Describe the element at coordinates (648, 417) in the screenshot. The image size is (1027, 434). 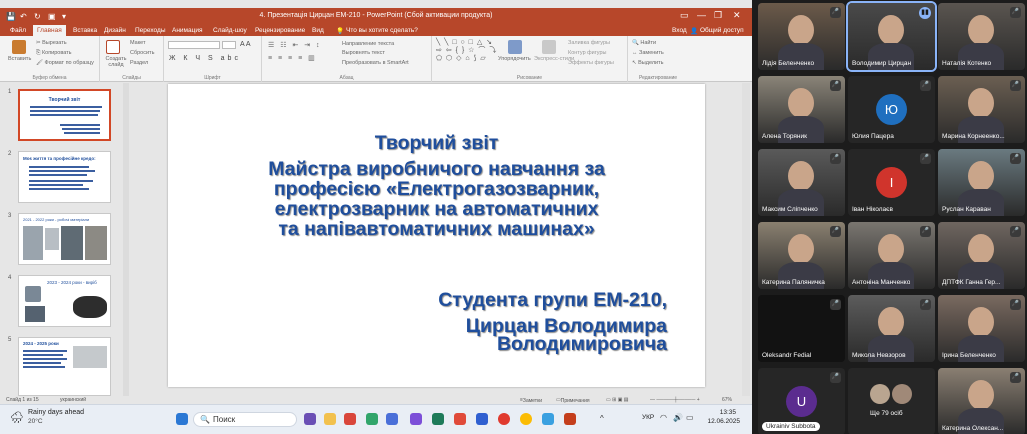
I see `keyboard-language: УКР` at that location.